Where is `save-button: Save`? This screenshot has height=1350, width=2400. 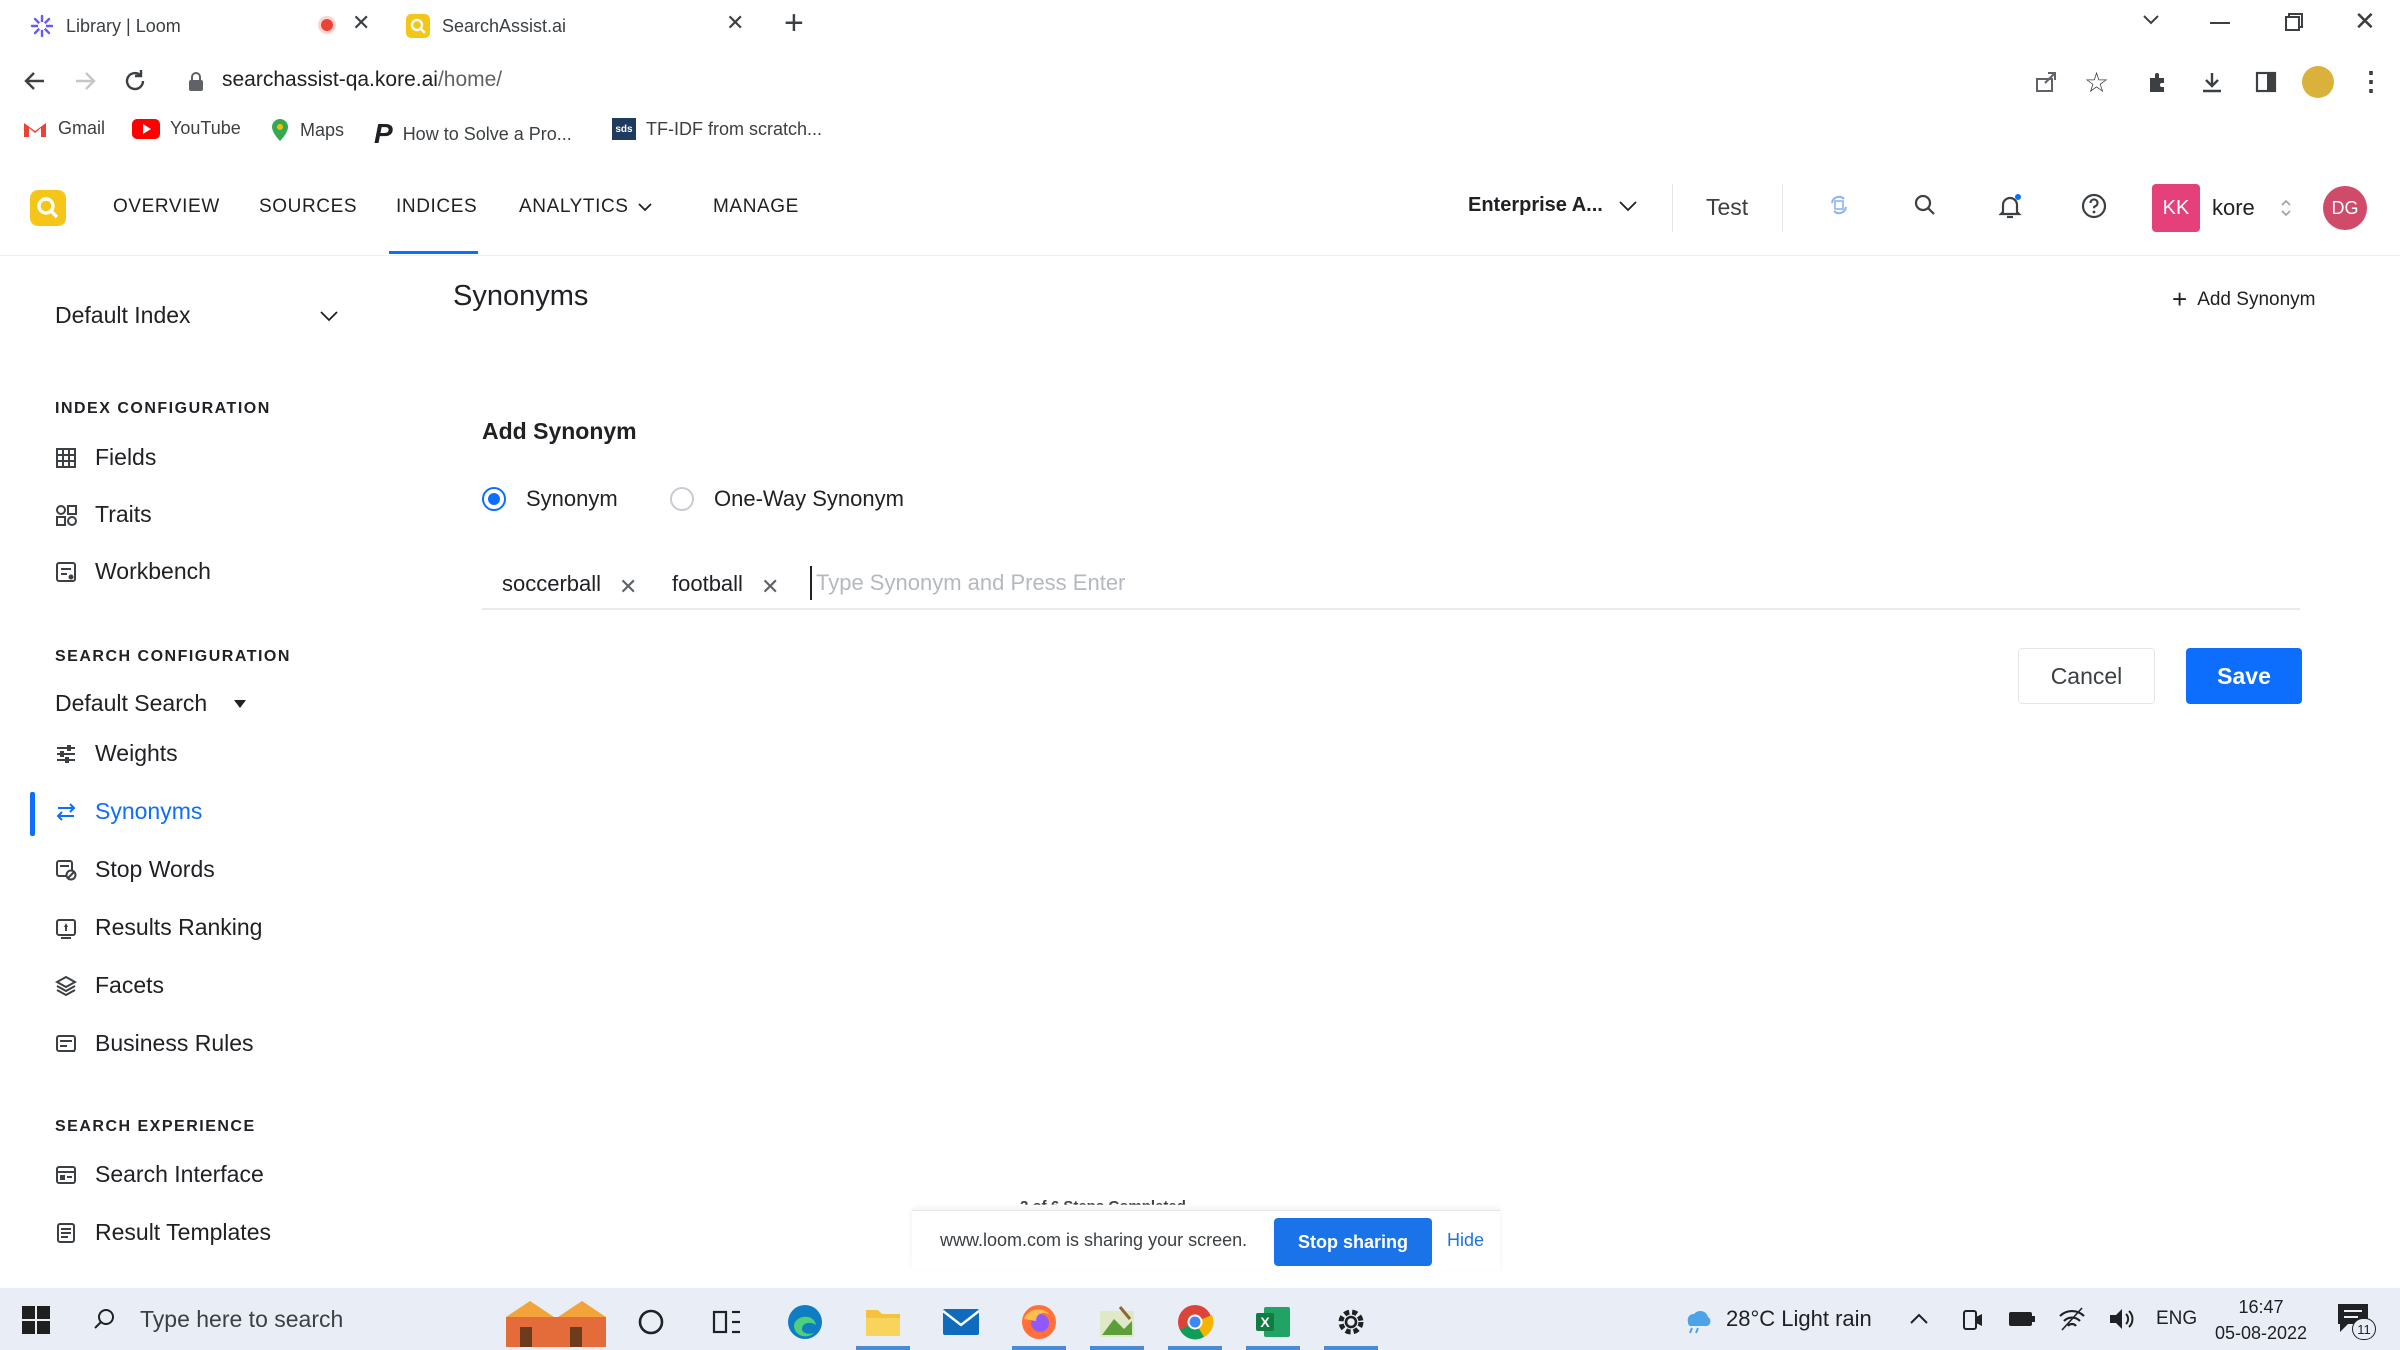 save-button: Save is located at coordinates (2244, 676).